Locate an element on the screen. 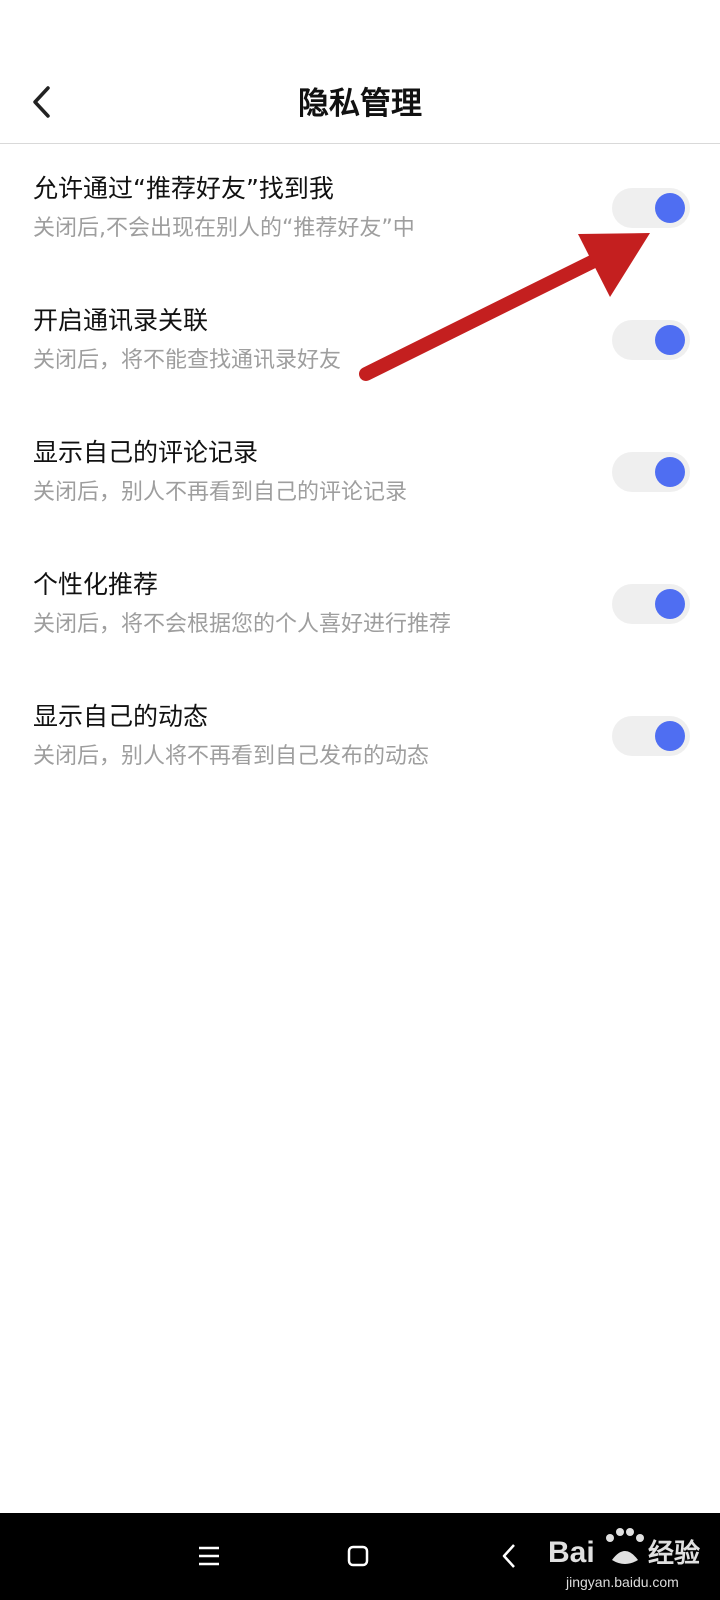 This screenshot has height=1600, width=720. recommend-friends-toggle is located at coordinates (651, 208).